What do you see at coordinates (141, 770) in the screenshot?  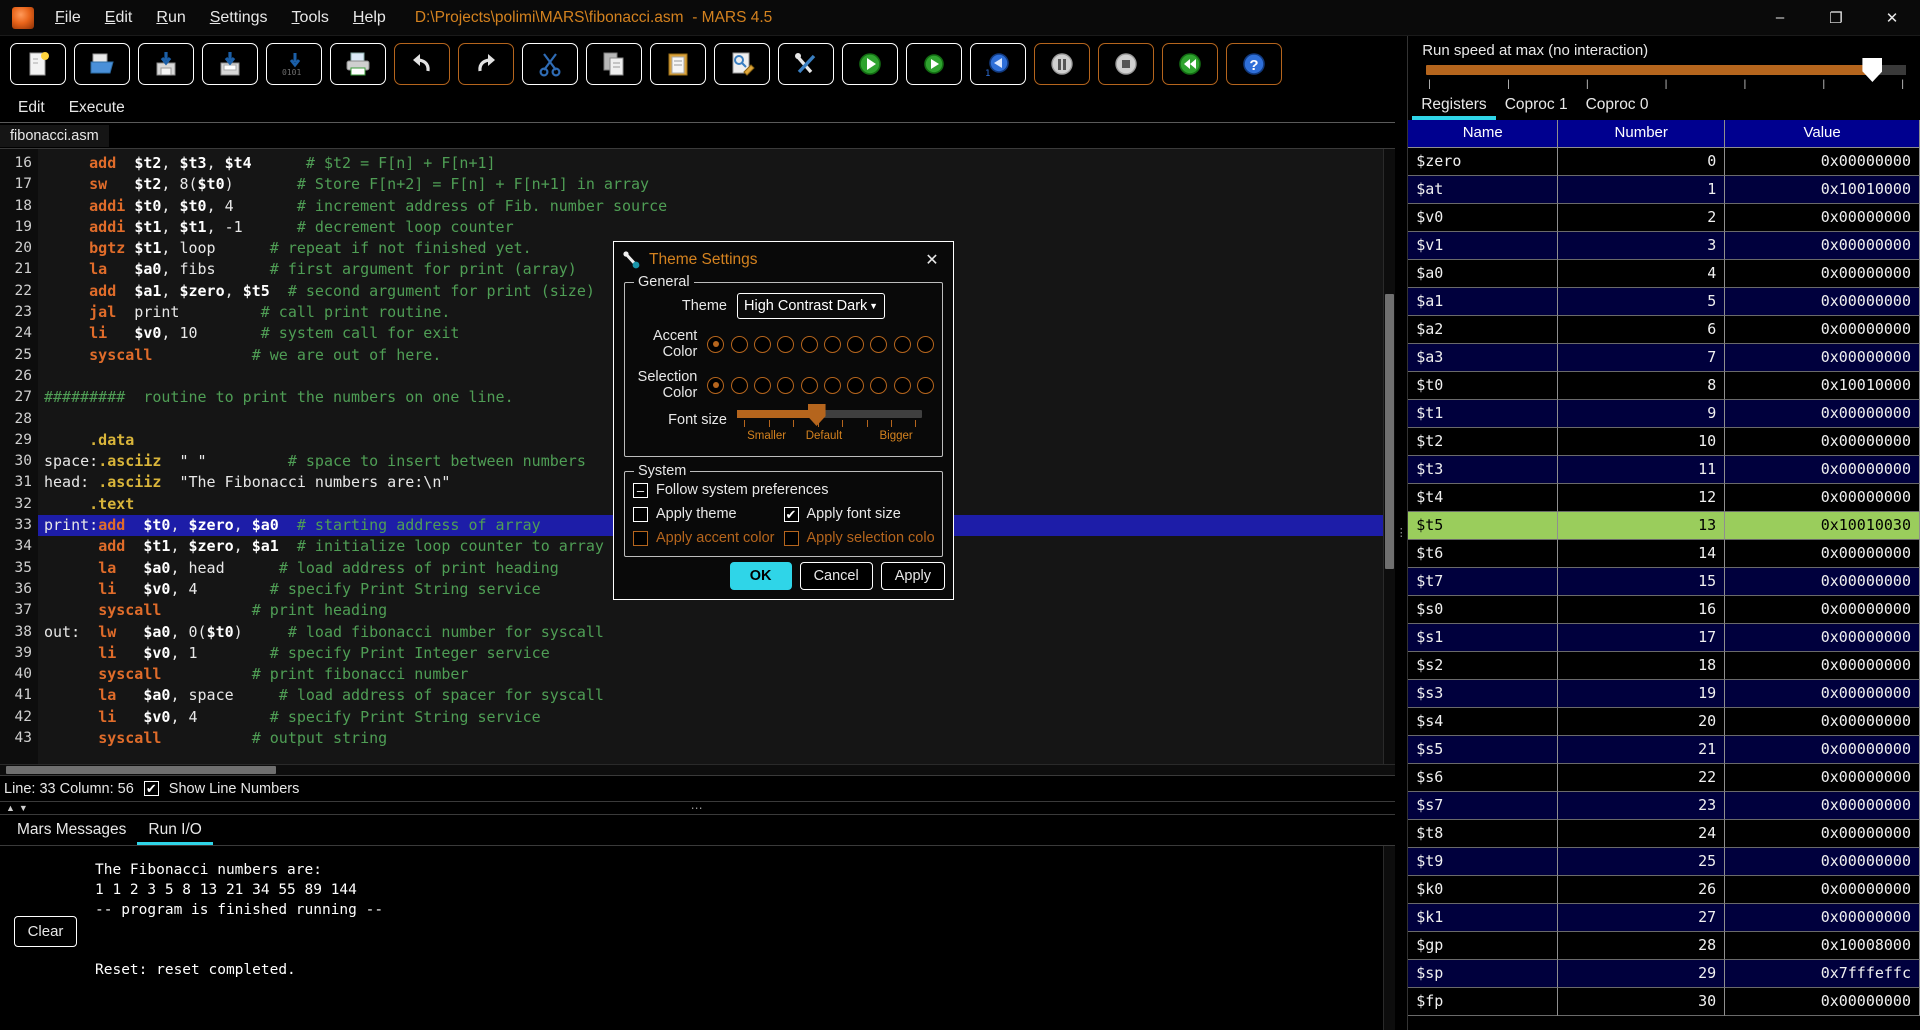 I see `editor-hscroll-thumb` at bounding box center [141, 770].